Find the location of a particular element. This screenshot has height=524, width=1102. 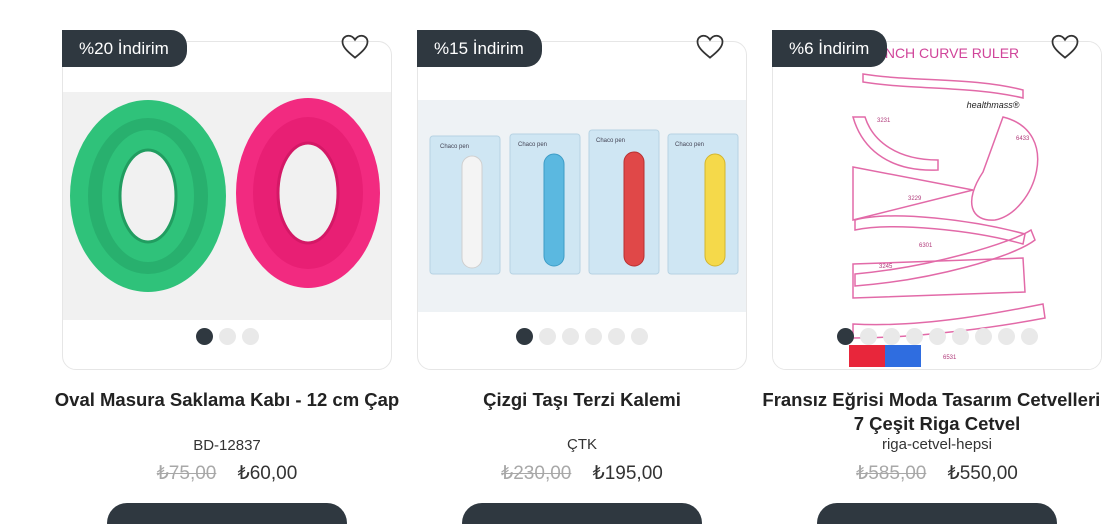

old-price: ₺75,00 is located at coordinates (186, 473).